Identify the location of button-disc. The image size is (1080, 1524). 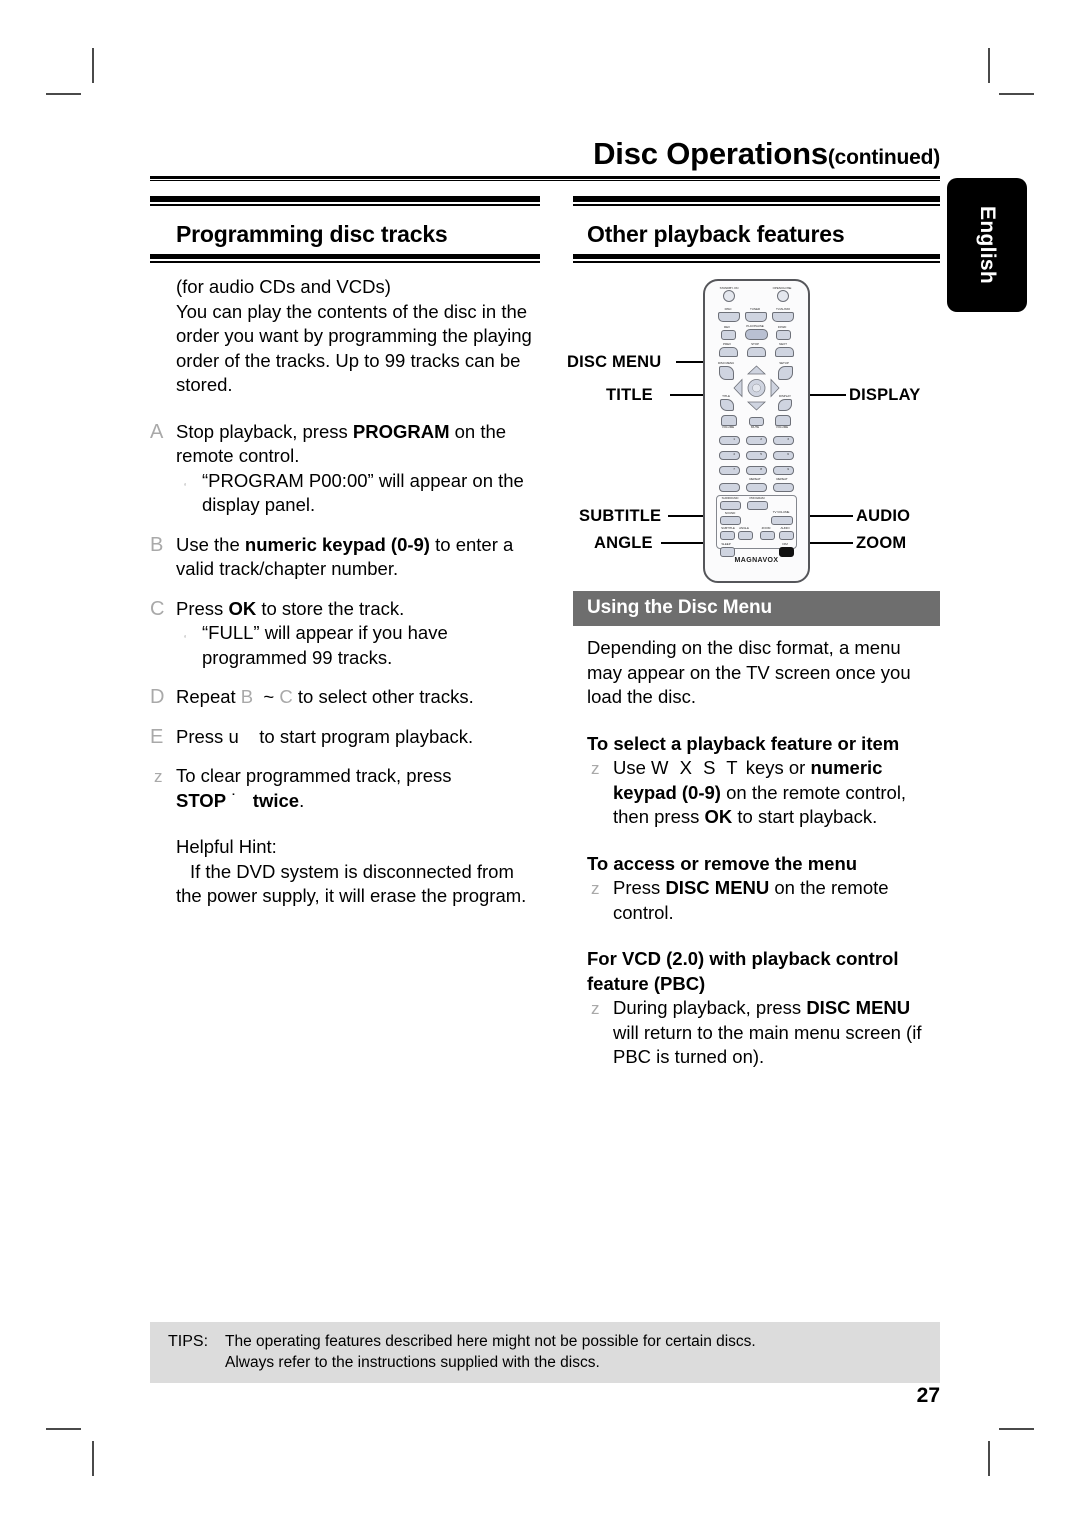
(729, 317).